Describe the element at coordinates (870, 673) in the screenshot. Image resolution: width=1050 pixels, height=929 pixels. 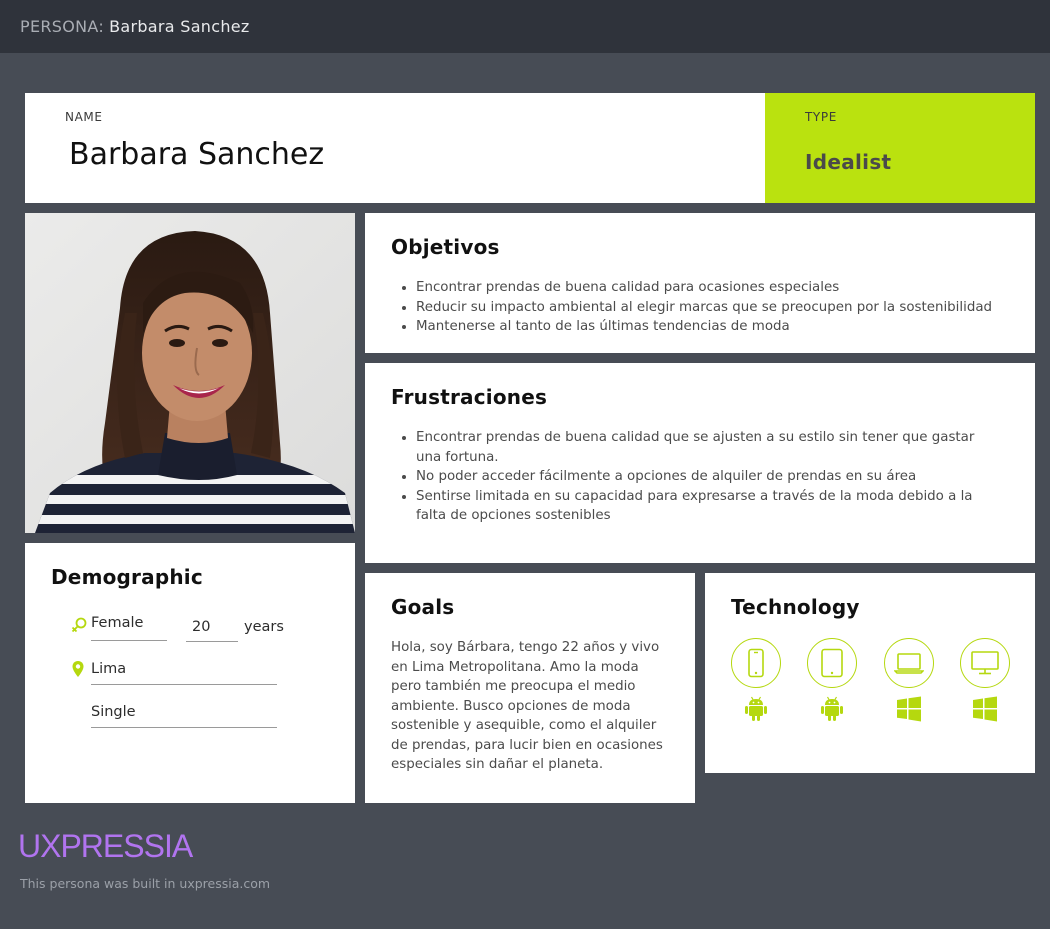
I see `technology-card: Technology` at that location.